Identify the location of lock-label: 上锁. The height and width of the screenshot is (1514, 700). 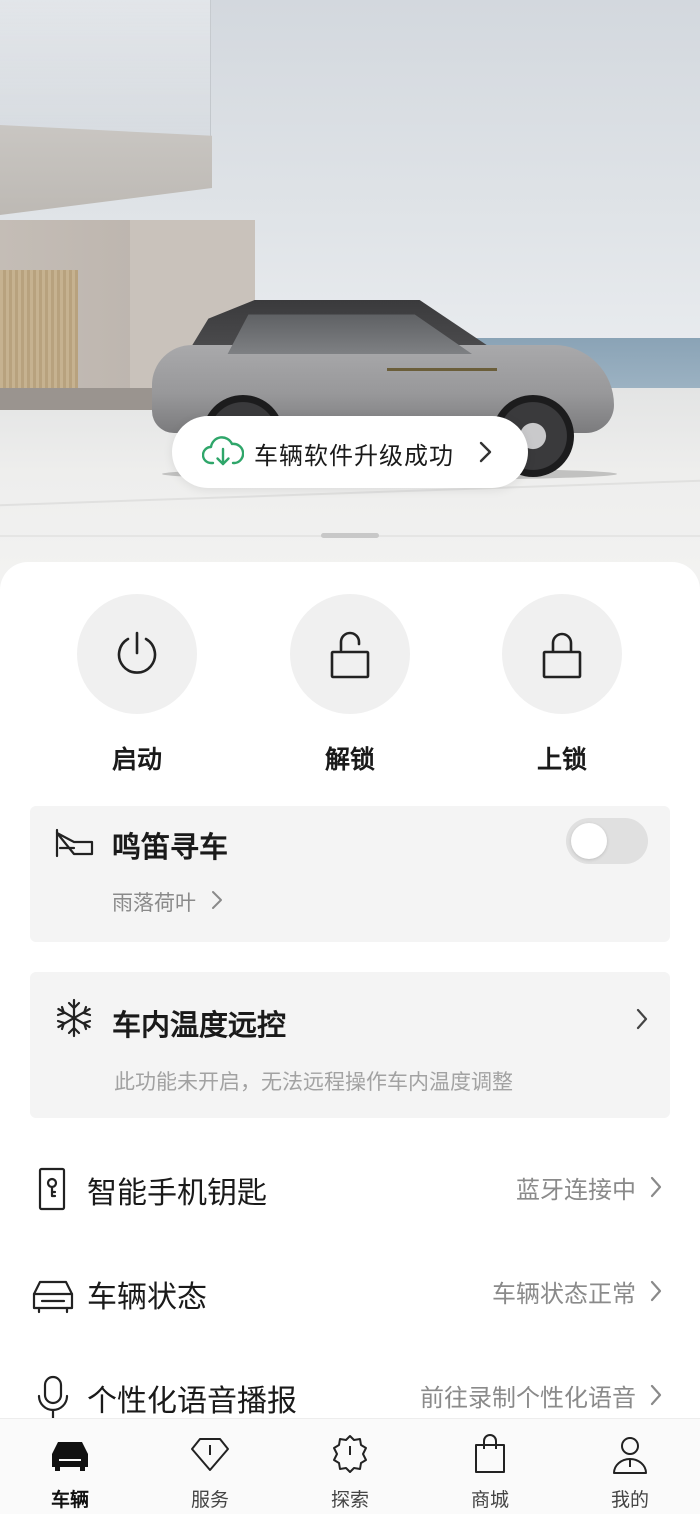
(561, 759).